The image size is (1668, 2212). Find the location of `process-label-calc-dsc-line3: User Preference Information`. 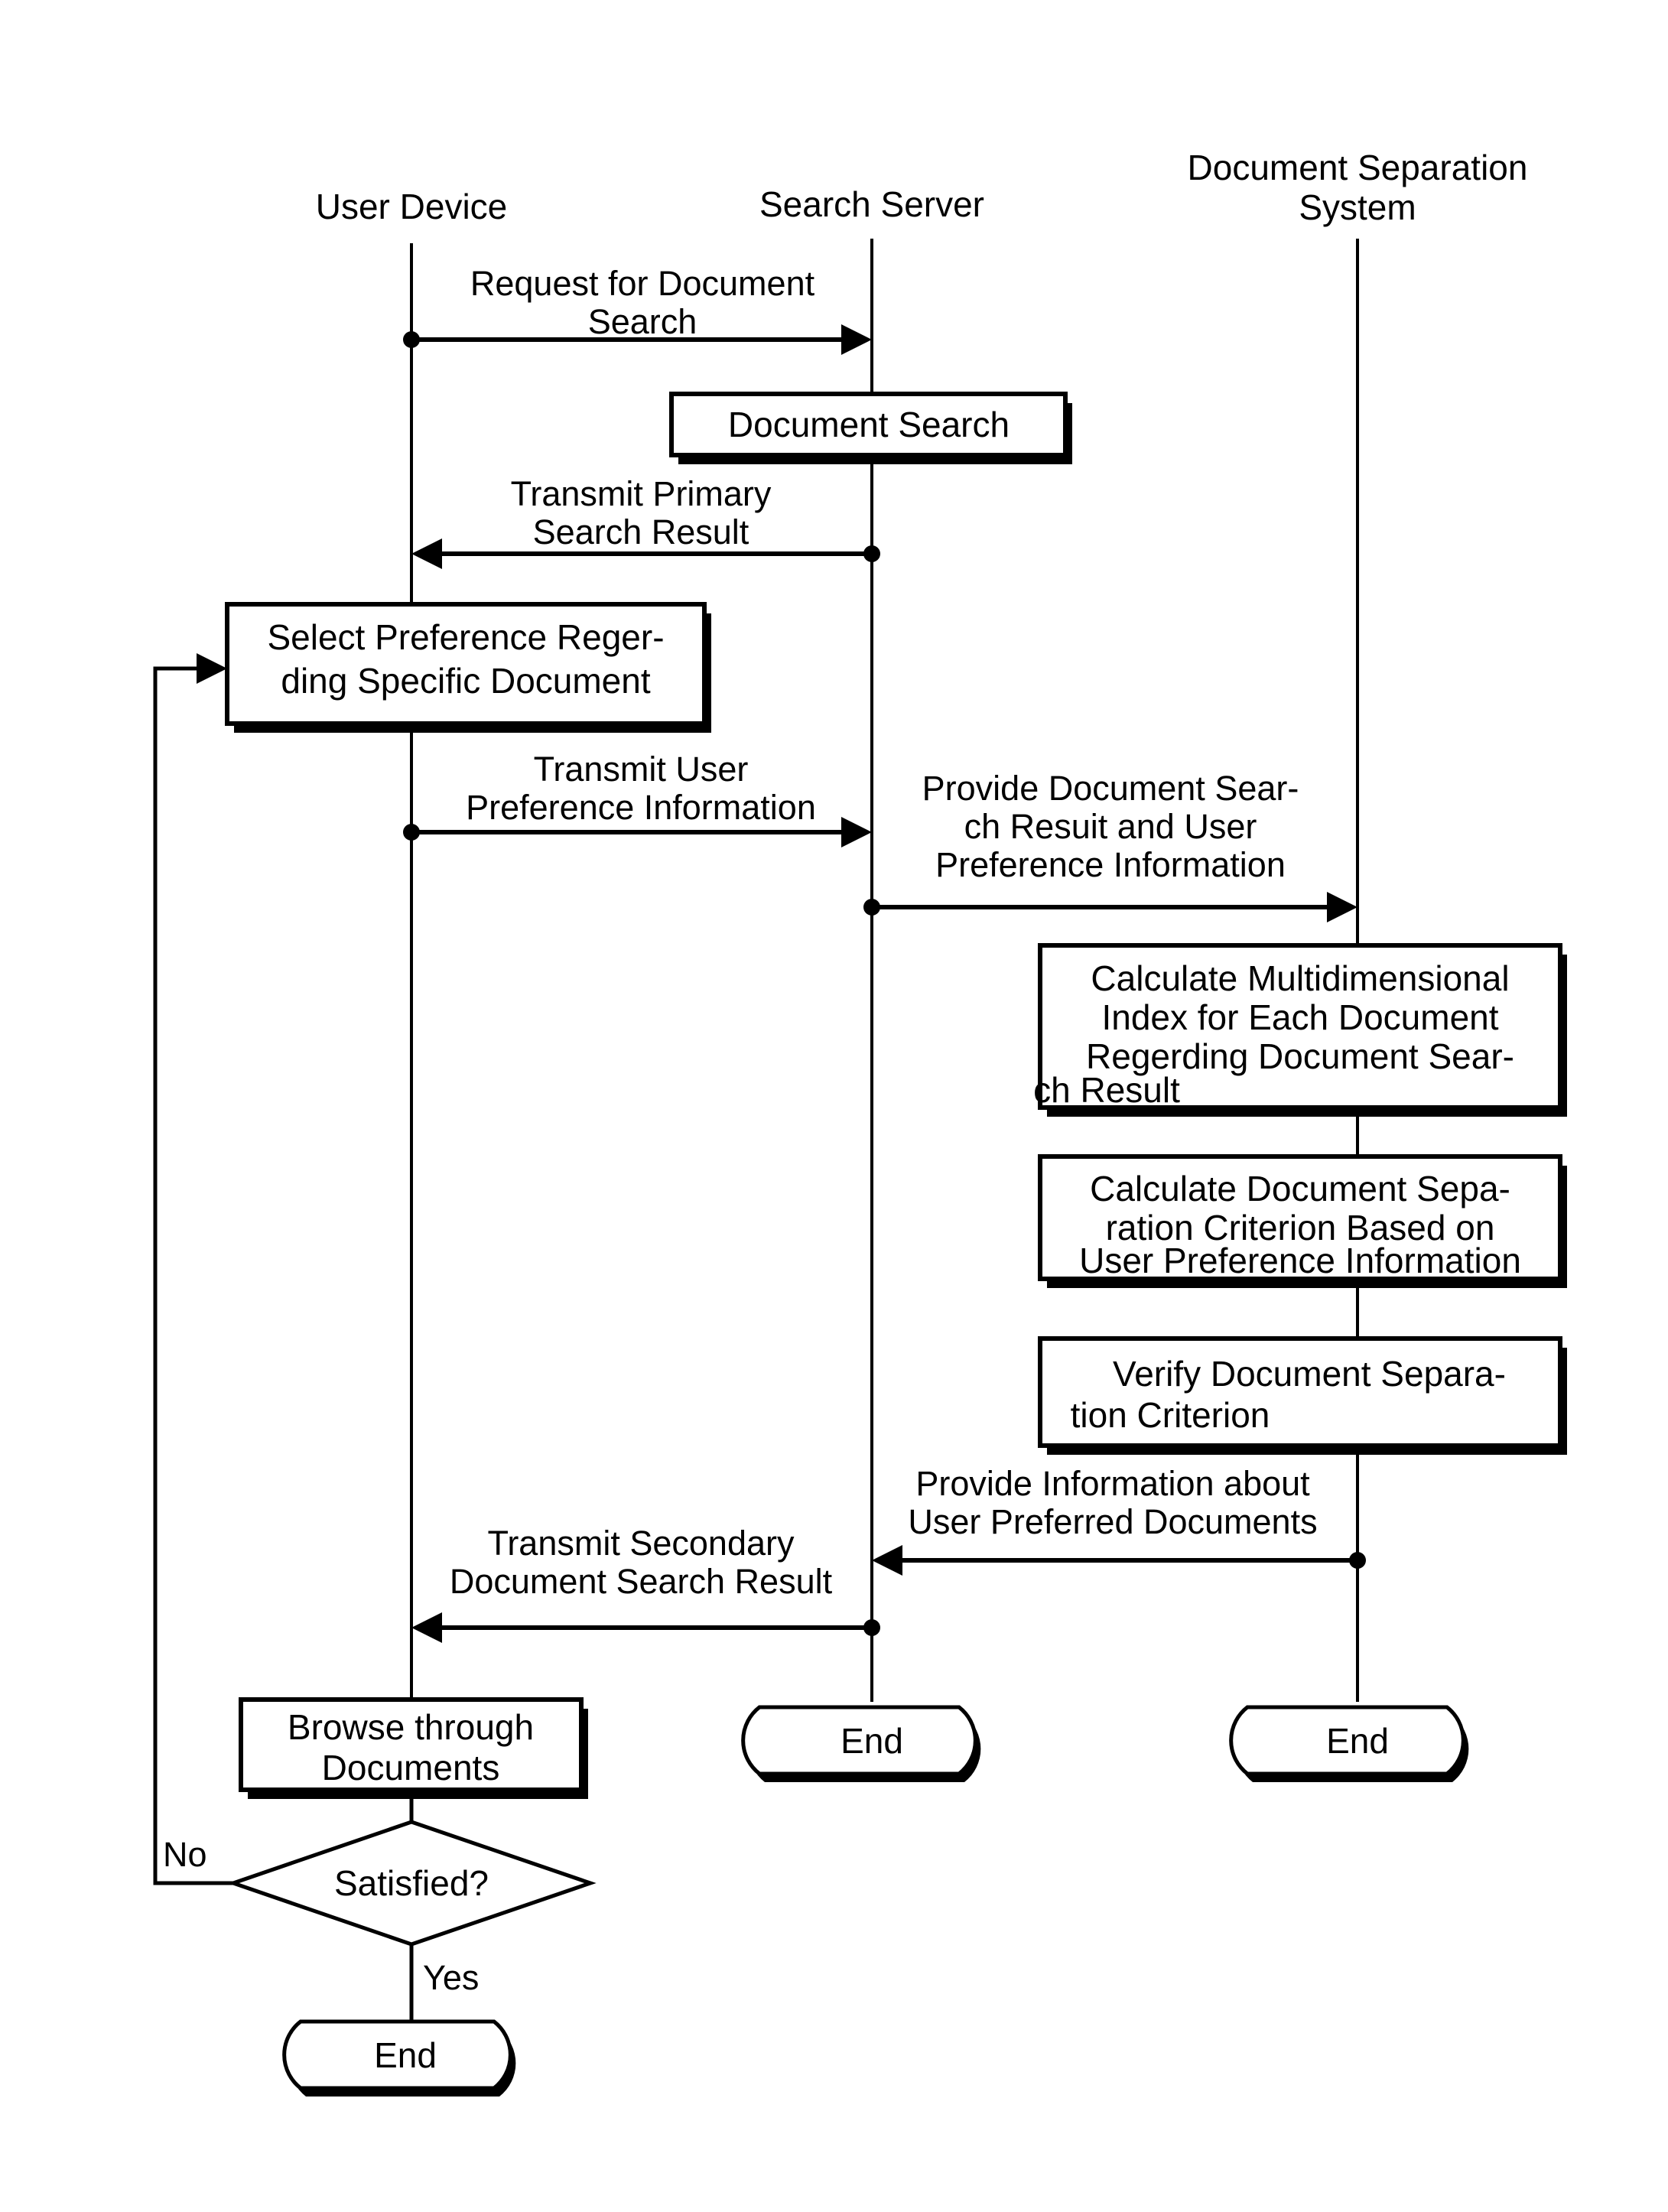

process-label-calc-dsc-line3: User Preference Information is located at coordinates (1300, 1260).